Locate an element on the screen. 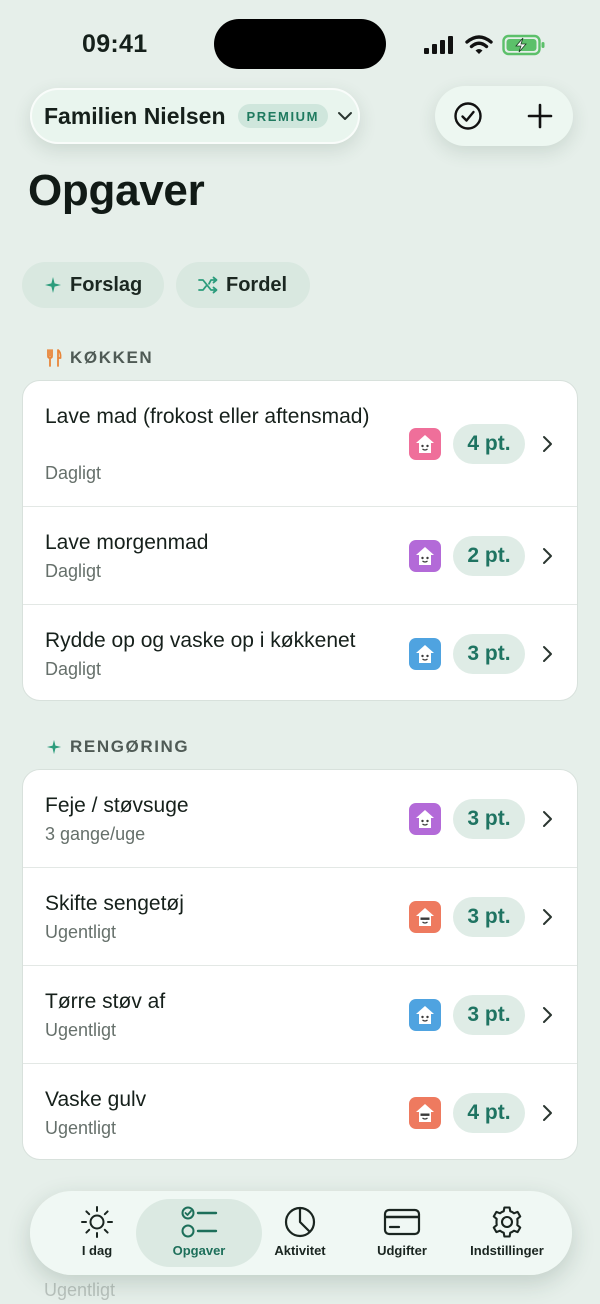 The width and height of the screenshot is (600, 1304). chip-label: Fordel is located at coordinates (257, 284).